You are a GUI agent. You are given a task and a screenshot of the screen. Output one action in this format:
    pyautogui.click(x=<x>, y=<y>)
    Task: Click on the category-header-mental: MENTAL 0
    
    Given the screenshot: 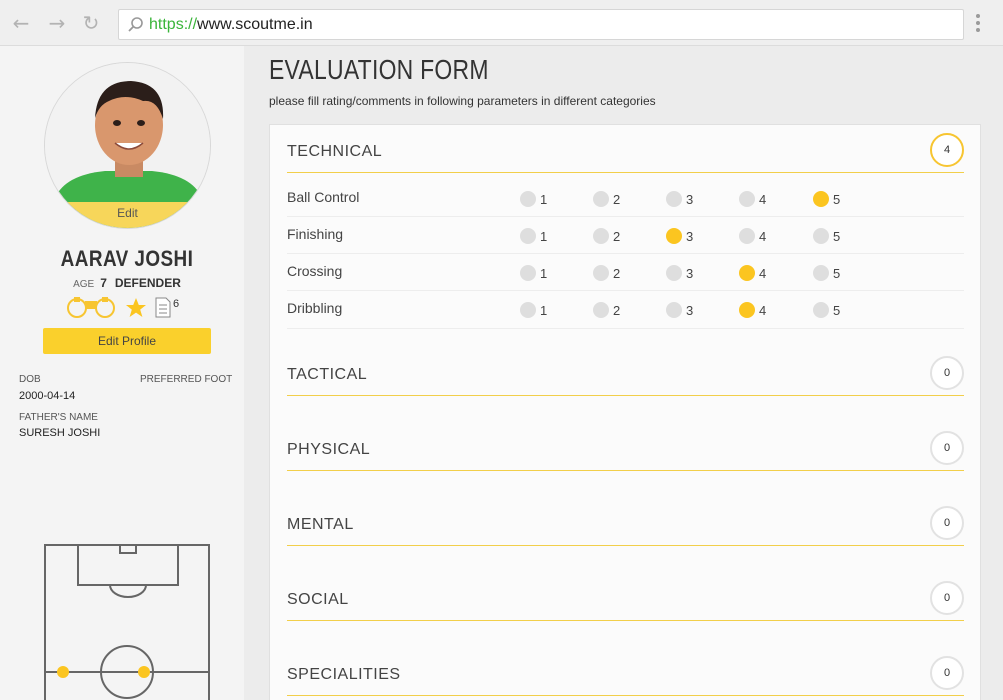 What is the action you would take?
    pyautogui.click(x=625, y=523)
    